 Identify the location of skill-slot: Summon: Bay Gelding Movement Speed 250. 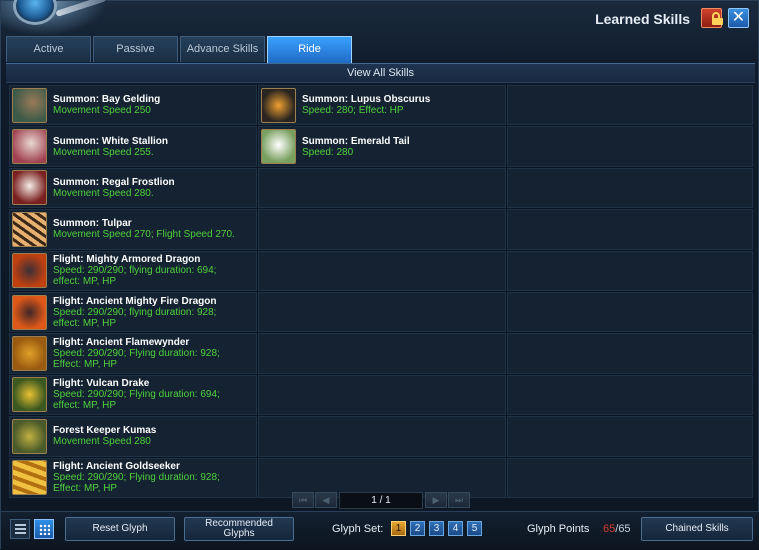
(133, 105).